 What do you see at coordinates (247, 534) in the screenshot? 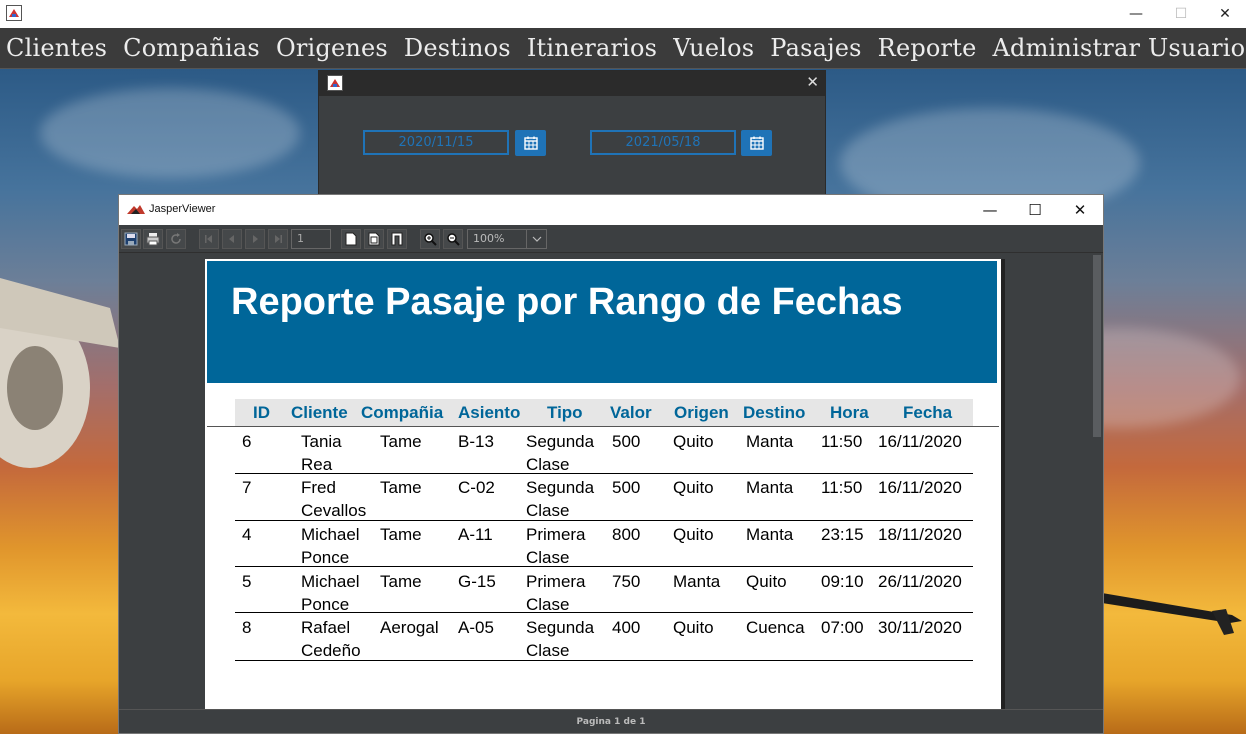
I see `cell-id: 4` at bounding box center [247, 534].